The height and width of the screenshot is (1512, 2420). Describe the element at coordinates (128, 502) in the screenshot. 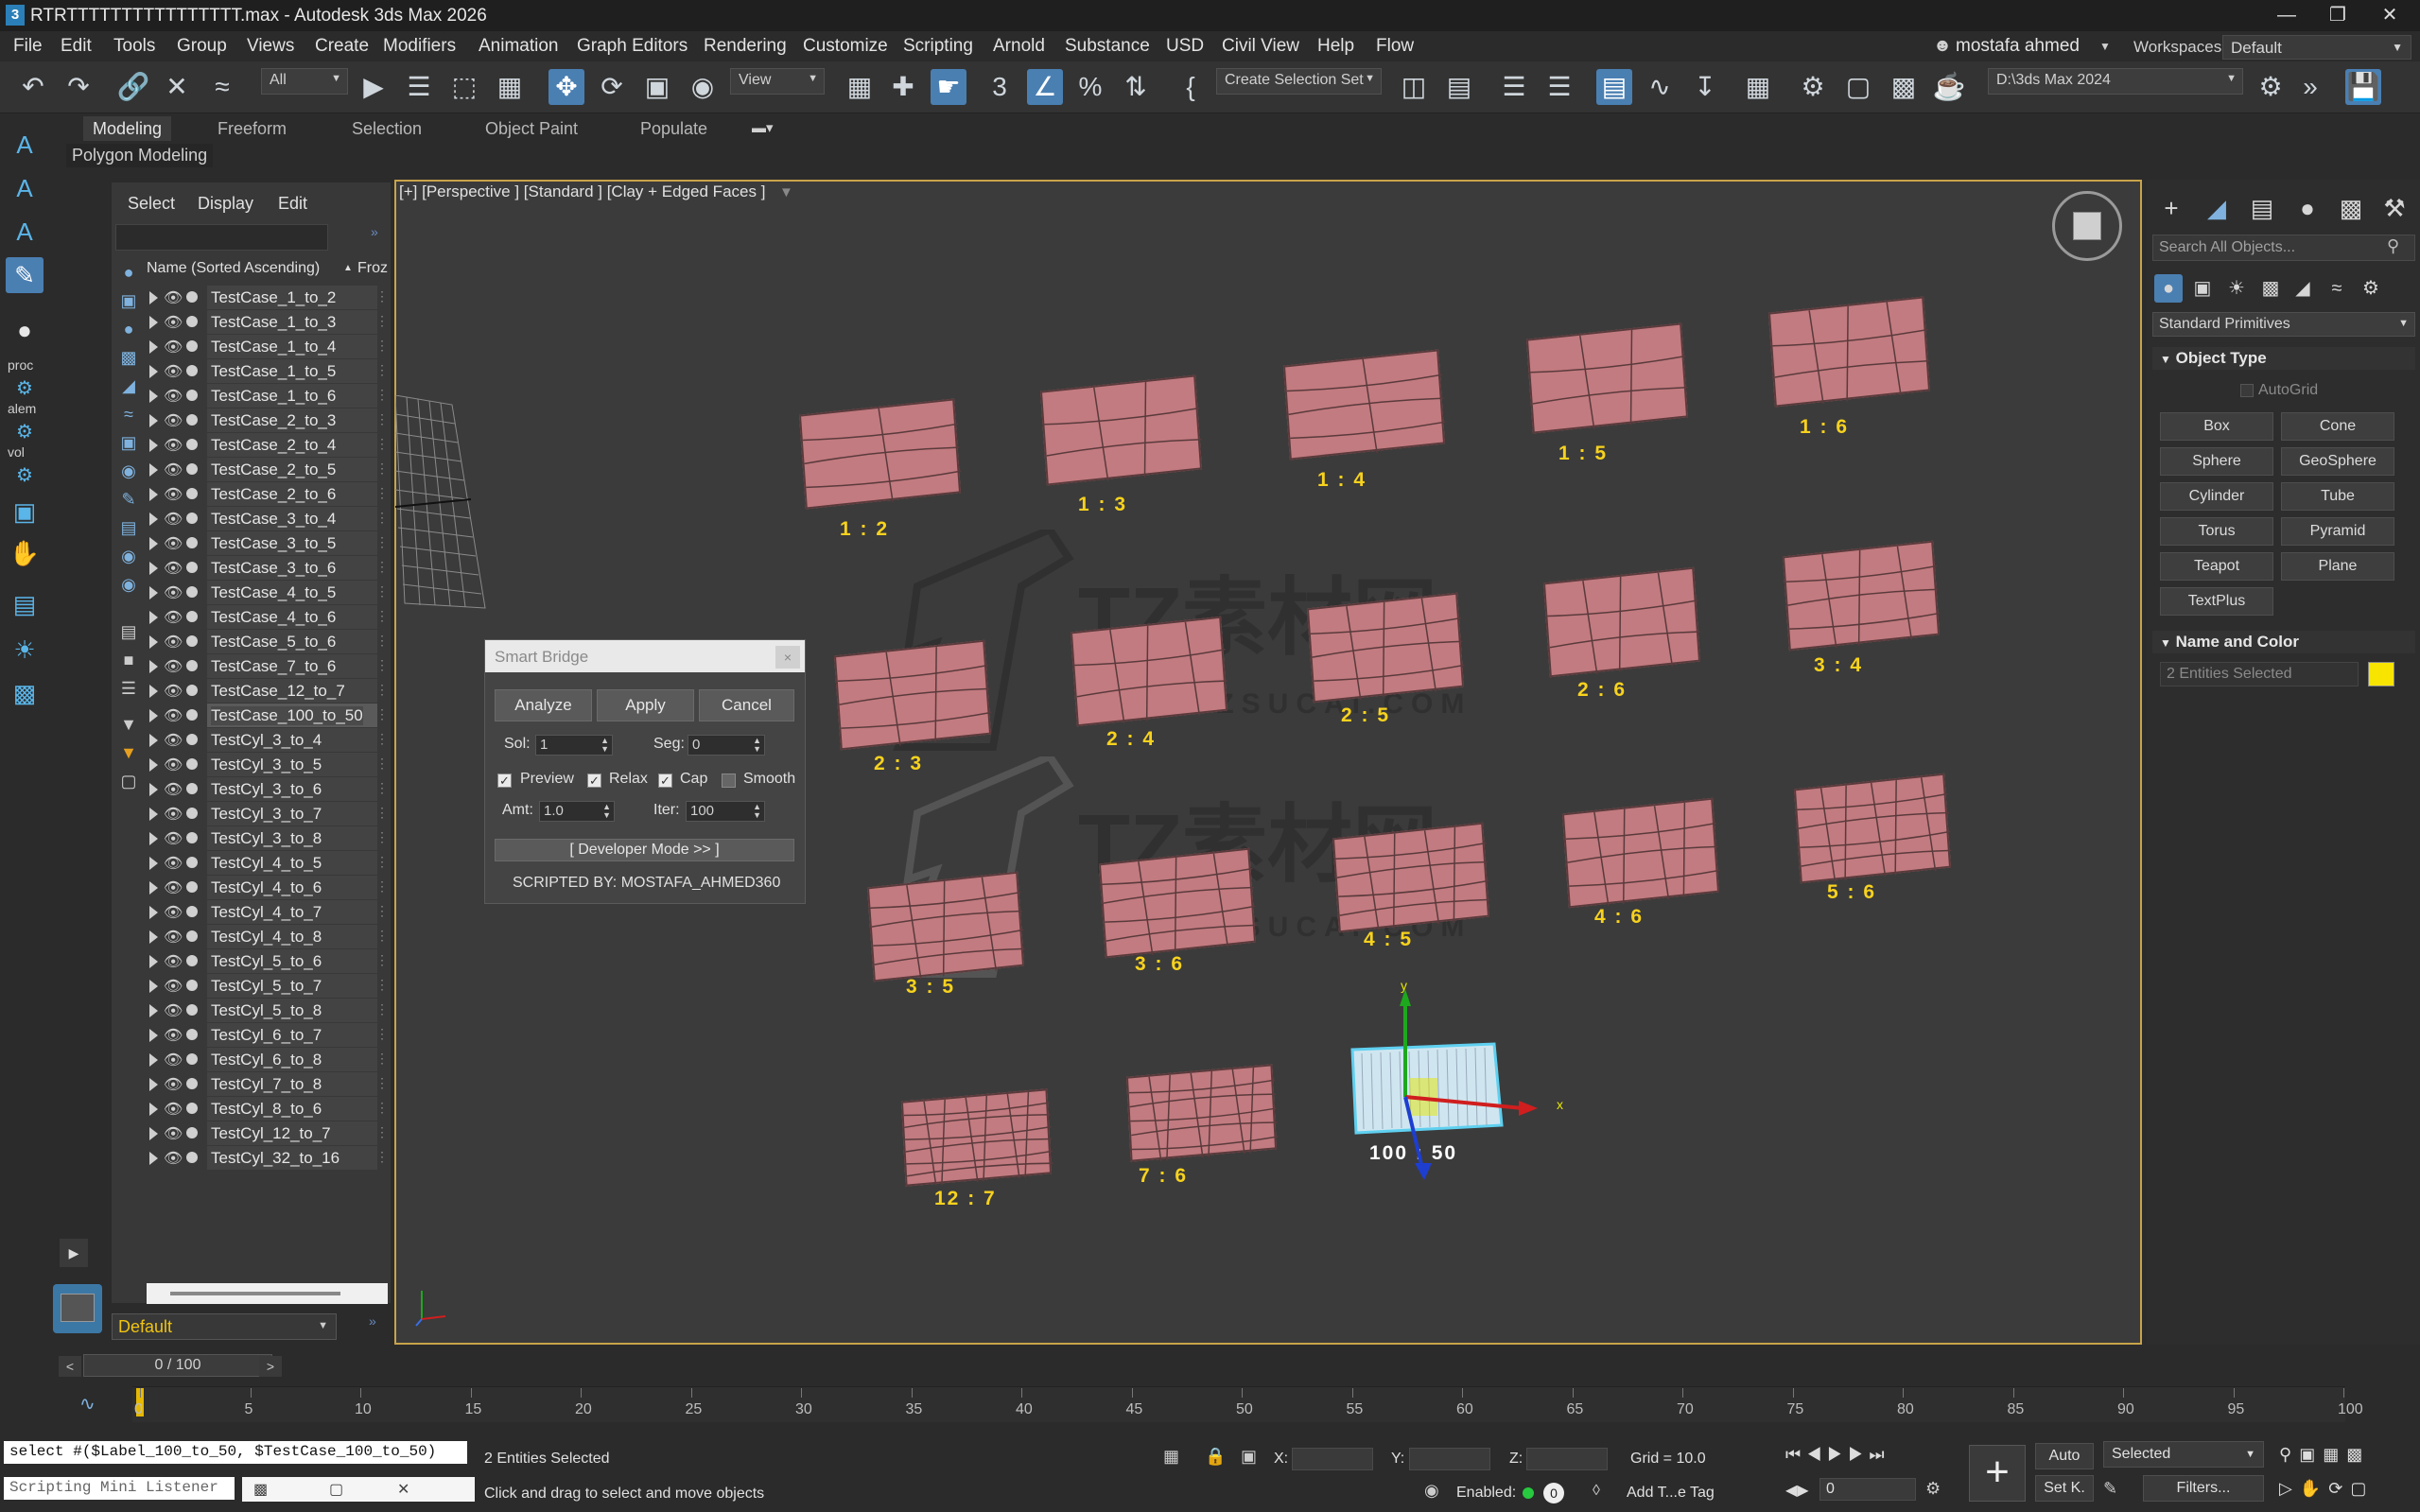

I see `filter-bones-icon: ✎` at that location.